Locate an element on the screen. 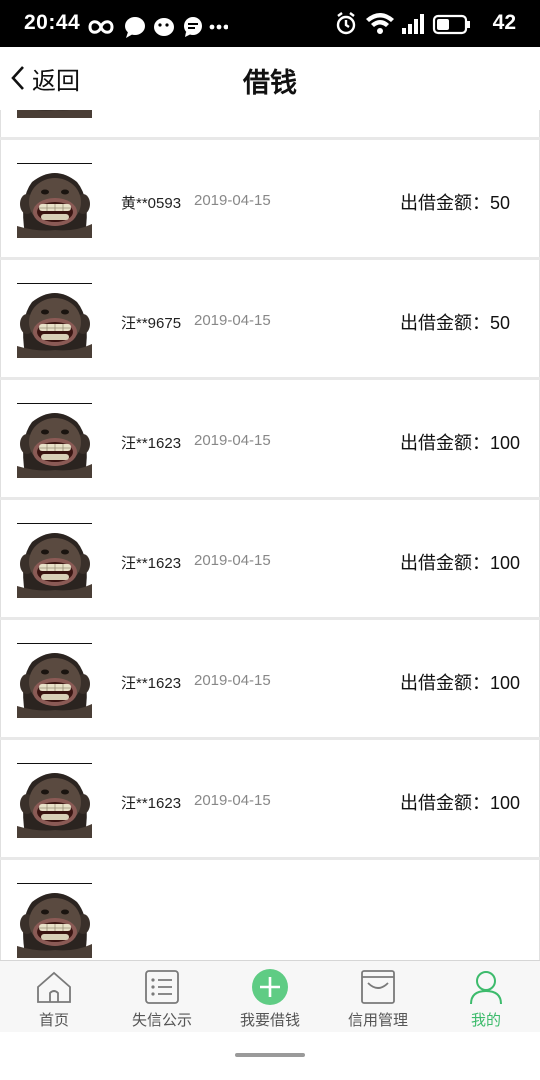 The width and height of the screenshot is (540, 1080). tab-borrow-label: 我要借钱 is located at coordinates (269, 1020).